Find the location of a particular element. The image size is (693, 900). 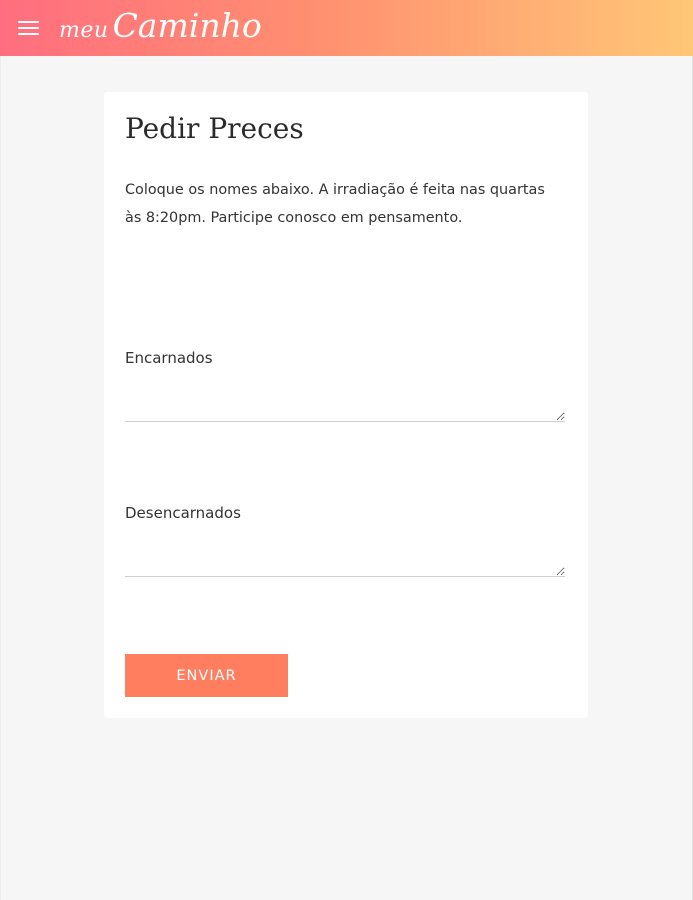

encarnados-textarea is located at coordinates (345, 404).